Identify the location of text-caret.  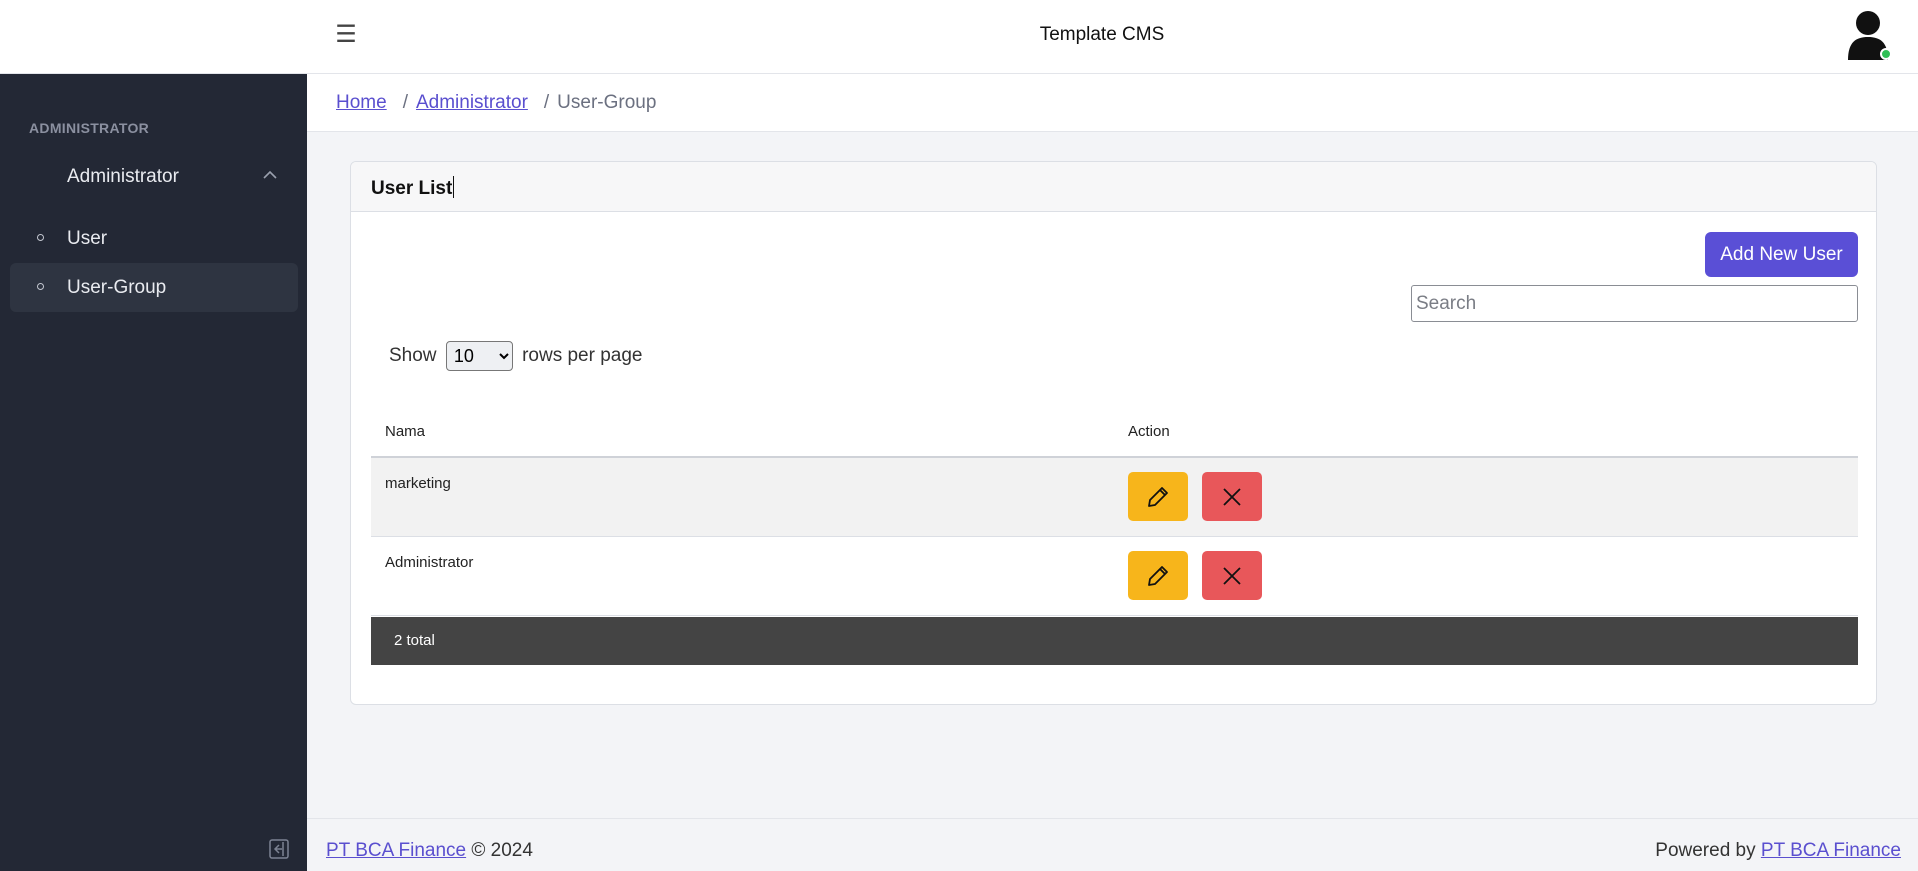
(454, 187).